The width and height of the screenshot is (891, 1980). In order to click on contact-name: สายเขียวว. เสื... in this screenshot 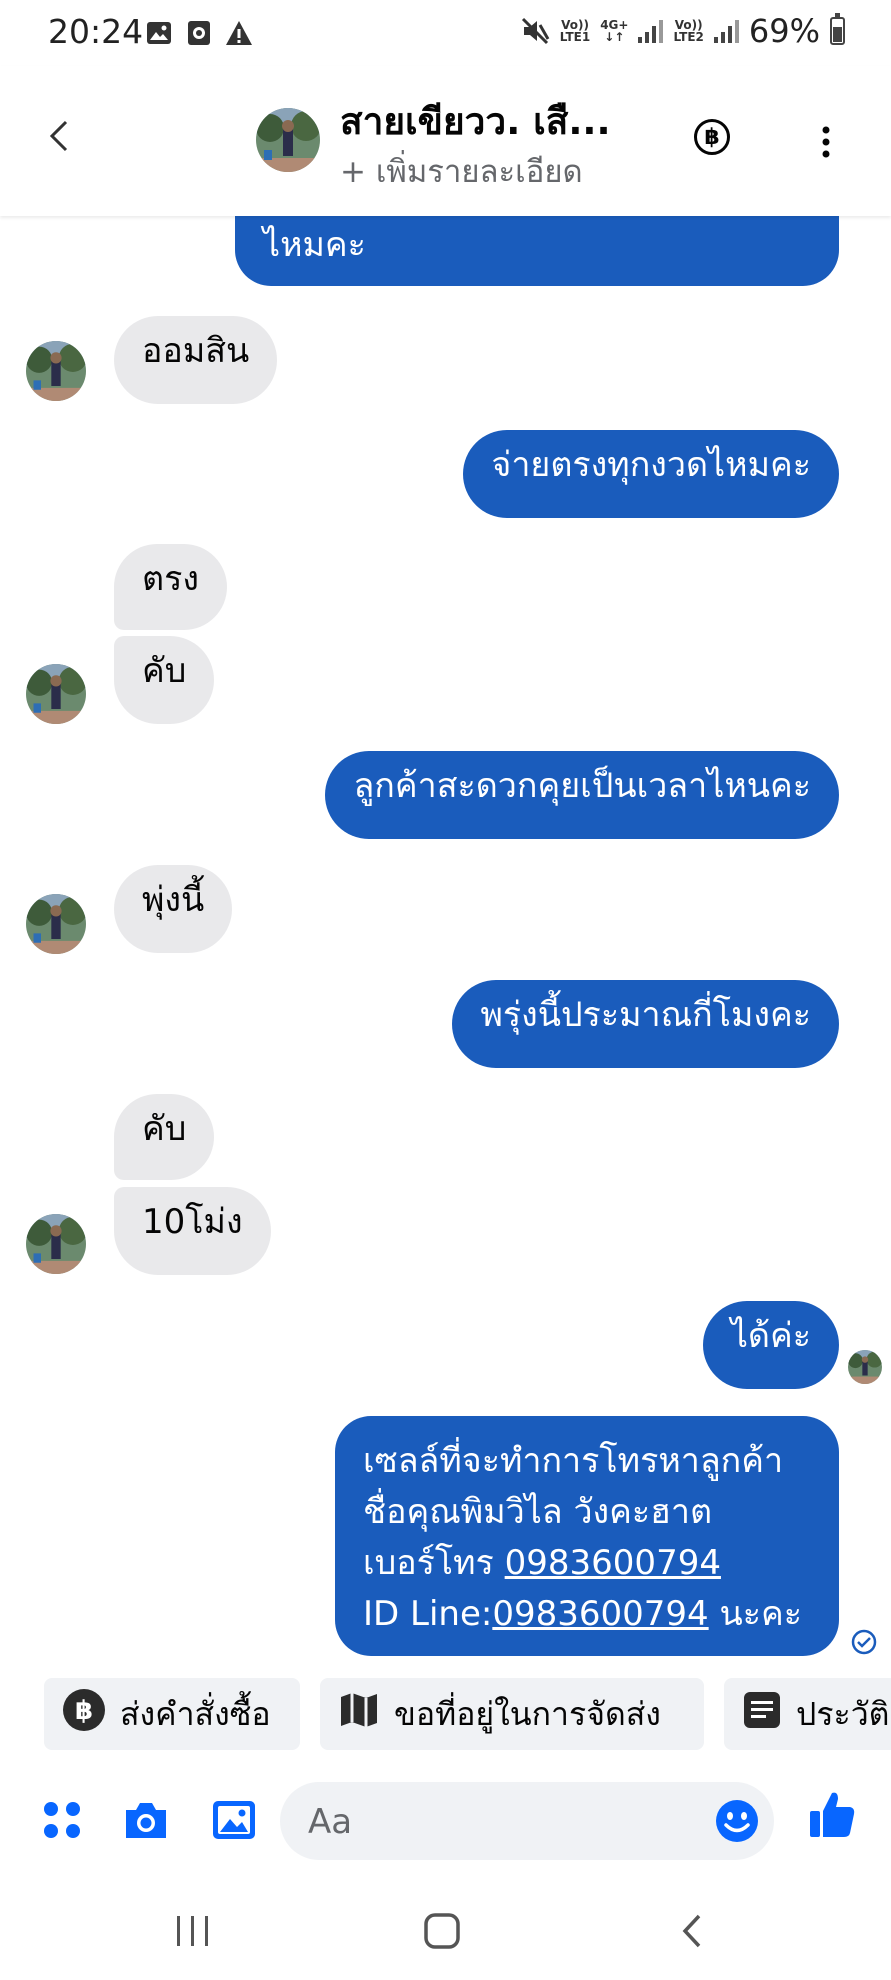, I will do `click(475, 121)`.